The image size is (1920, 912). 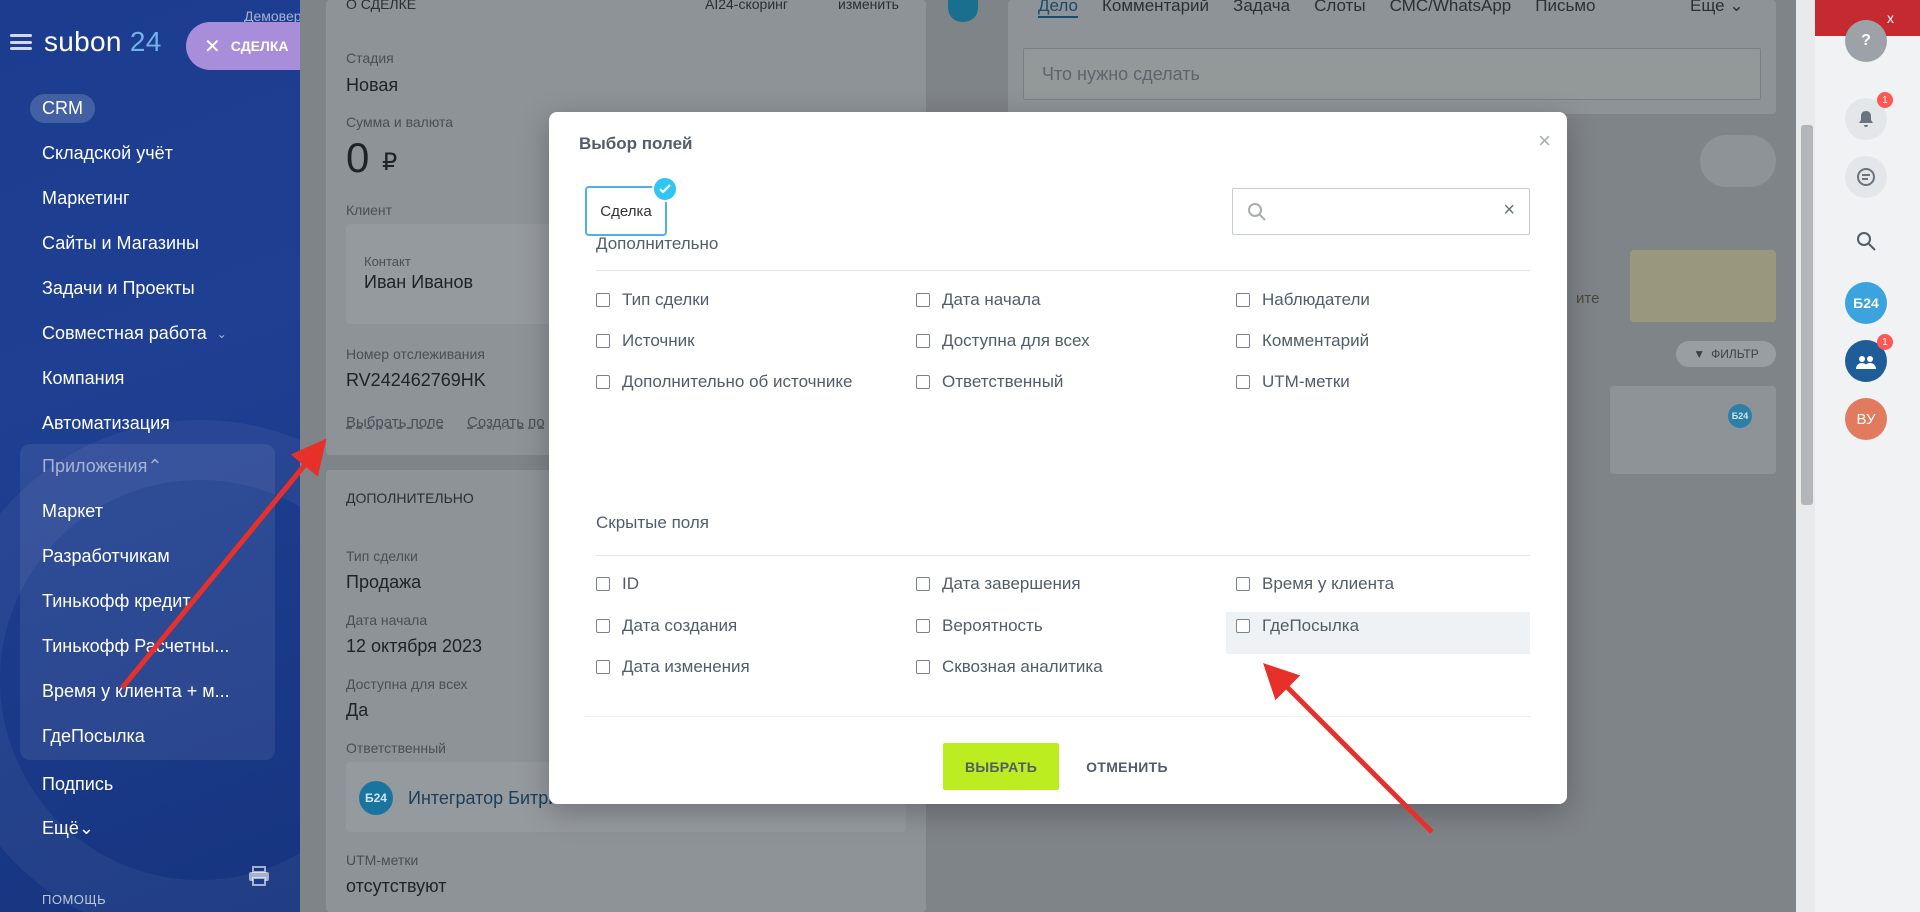 What do you see at coordinates (1866, 41) in the screenshot?
I see `help-button: ?` at bounding box center [1866, 41].